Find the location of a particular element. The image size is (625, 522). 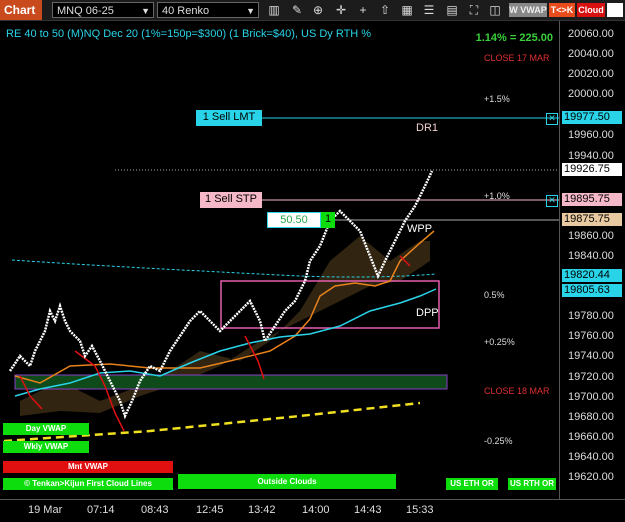

price-tick: 19780.00 is located at coordinates (591, 316).